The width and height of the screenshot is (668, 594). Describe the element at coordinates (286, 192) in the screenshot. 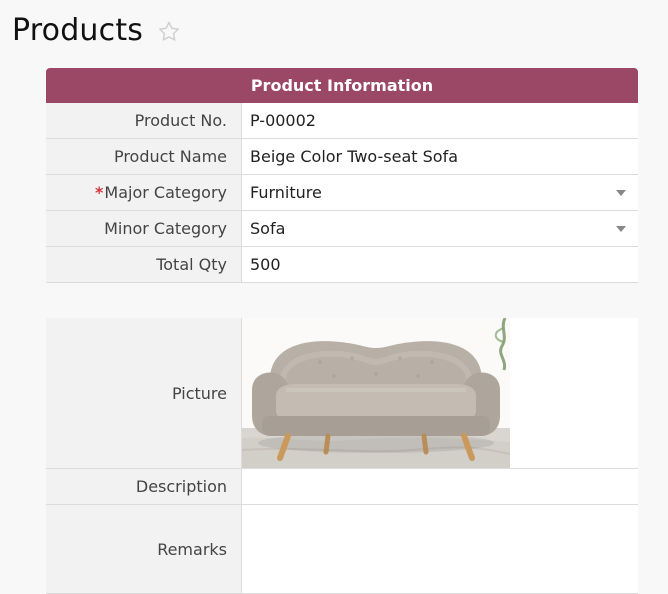

I see `major-category-value: Furniture` at that location.